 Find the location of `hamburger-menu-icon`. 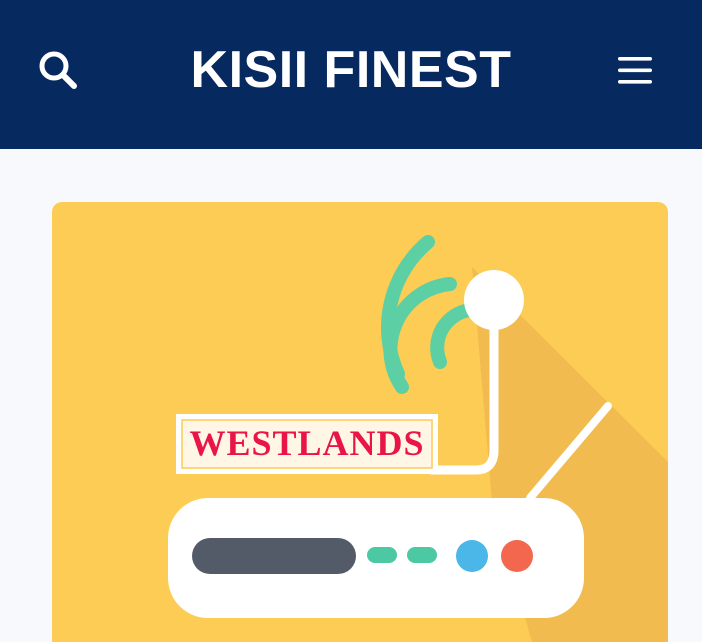

hamburger-menu-icon is located at coordinates (635, 70).